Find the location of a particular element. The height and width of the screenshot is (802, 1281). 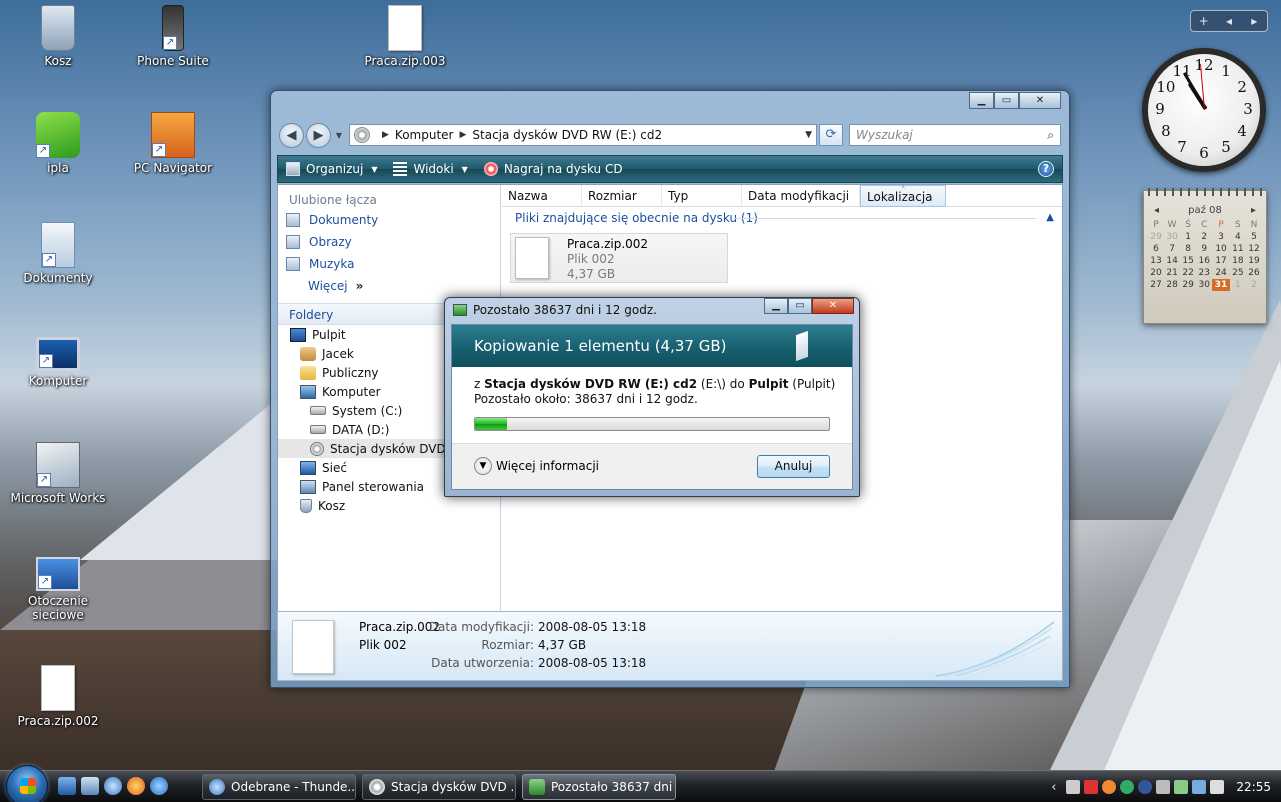

desktop-icon-ipla: ↗ ipla is located at coordinates (58, 143).